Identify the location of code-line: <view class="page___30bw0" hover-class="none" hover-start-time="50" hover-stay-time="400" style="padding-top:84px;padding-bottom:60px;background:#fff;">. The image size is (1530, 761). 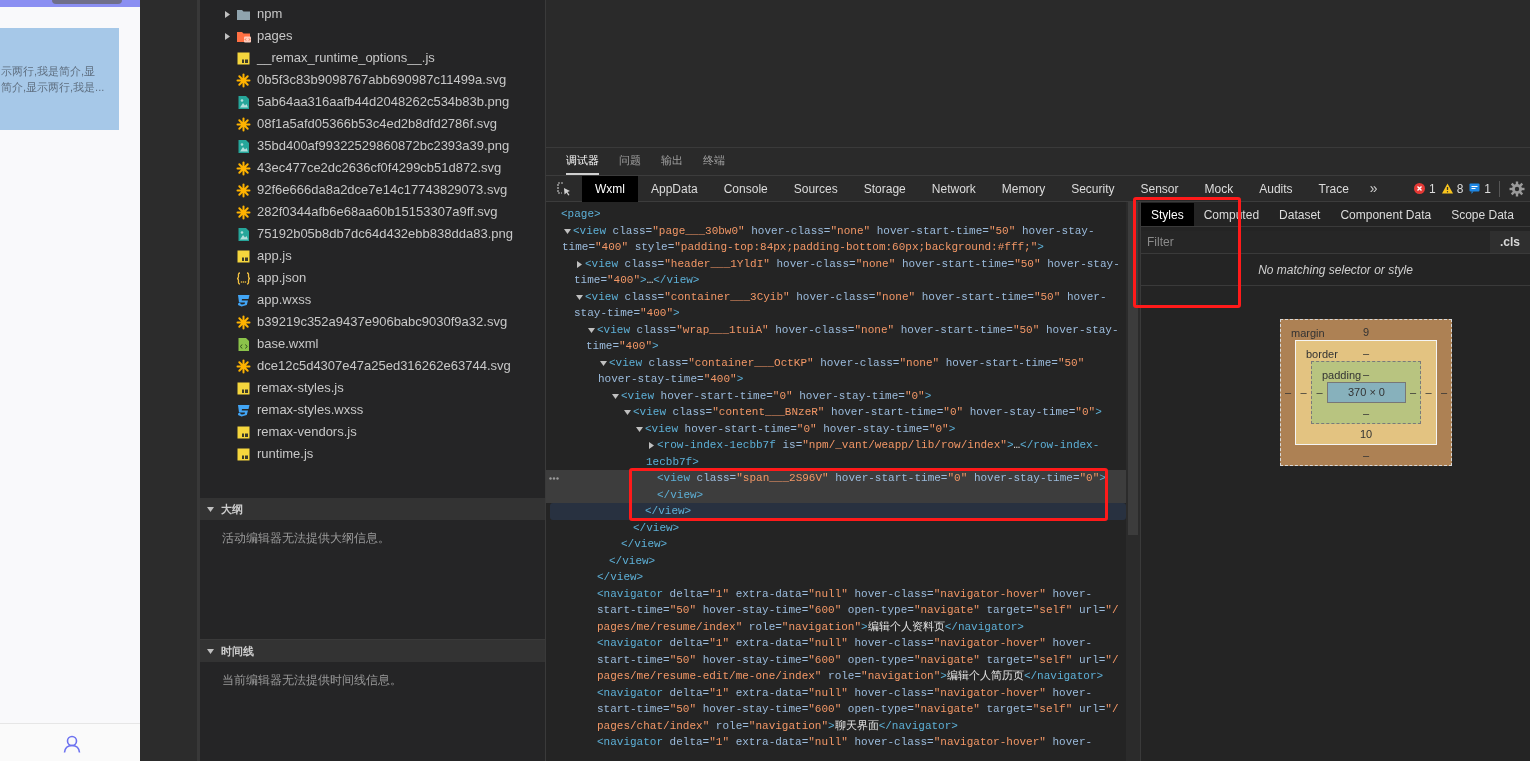
(836, 239).